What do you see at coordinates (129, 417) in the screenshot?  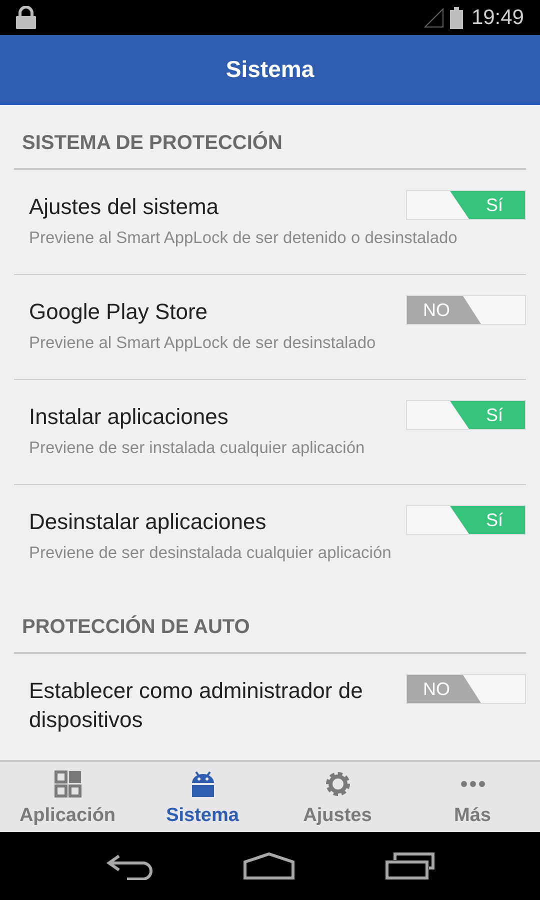 I see `setting-title: Instalar aplicaciones` at bounding box center [129, 417].